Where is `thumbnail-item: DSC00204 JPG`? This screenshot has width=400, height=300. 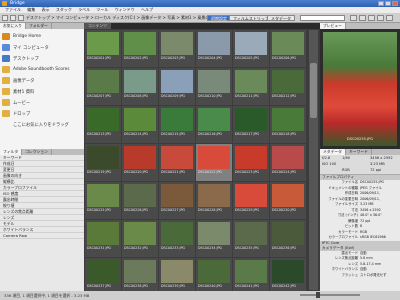
thumbnail-item: DSC00204 JPG is located at coordinates (214, 48).